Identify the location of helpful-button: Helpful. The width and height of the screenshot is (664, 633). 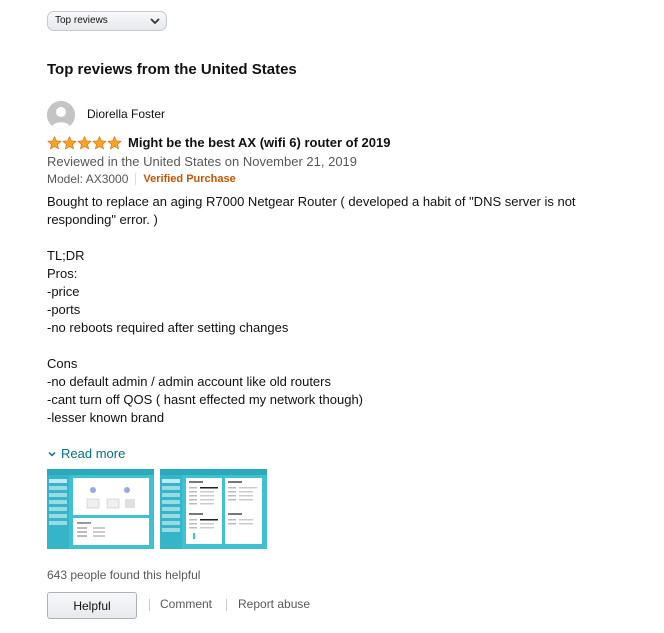
(92, 605).